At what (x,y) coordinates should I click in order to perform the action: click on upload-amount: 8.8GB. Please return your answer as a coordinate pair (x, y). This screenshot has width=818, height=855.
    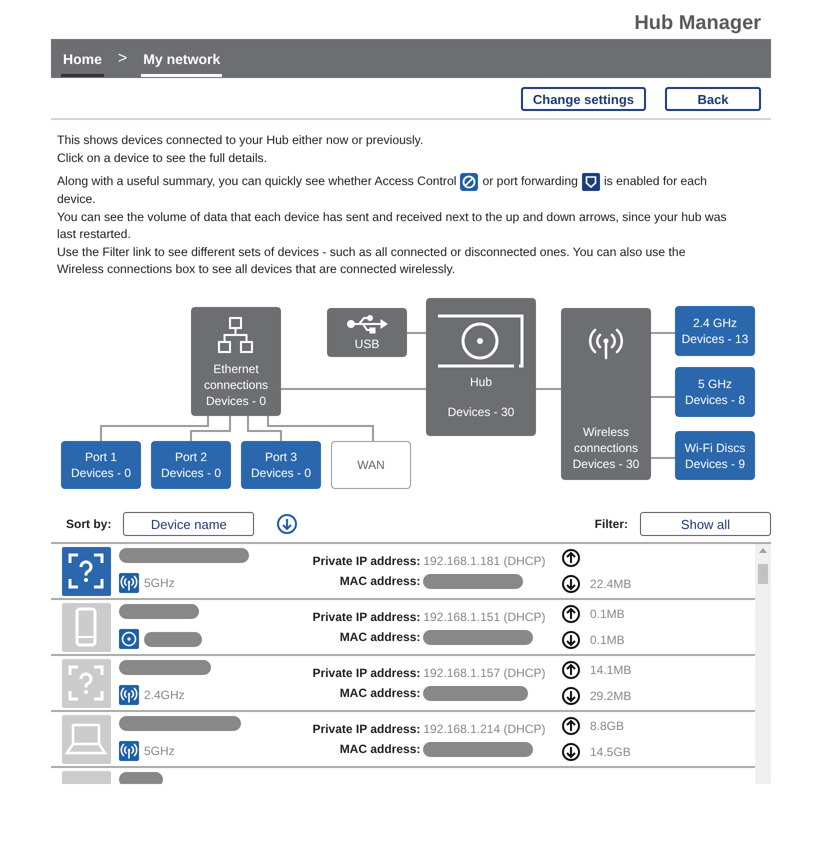
    Looking at the image, I should click on (608, 726).